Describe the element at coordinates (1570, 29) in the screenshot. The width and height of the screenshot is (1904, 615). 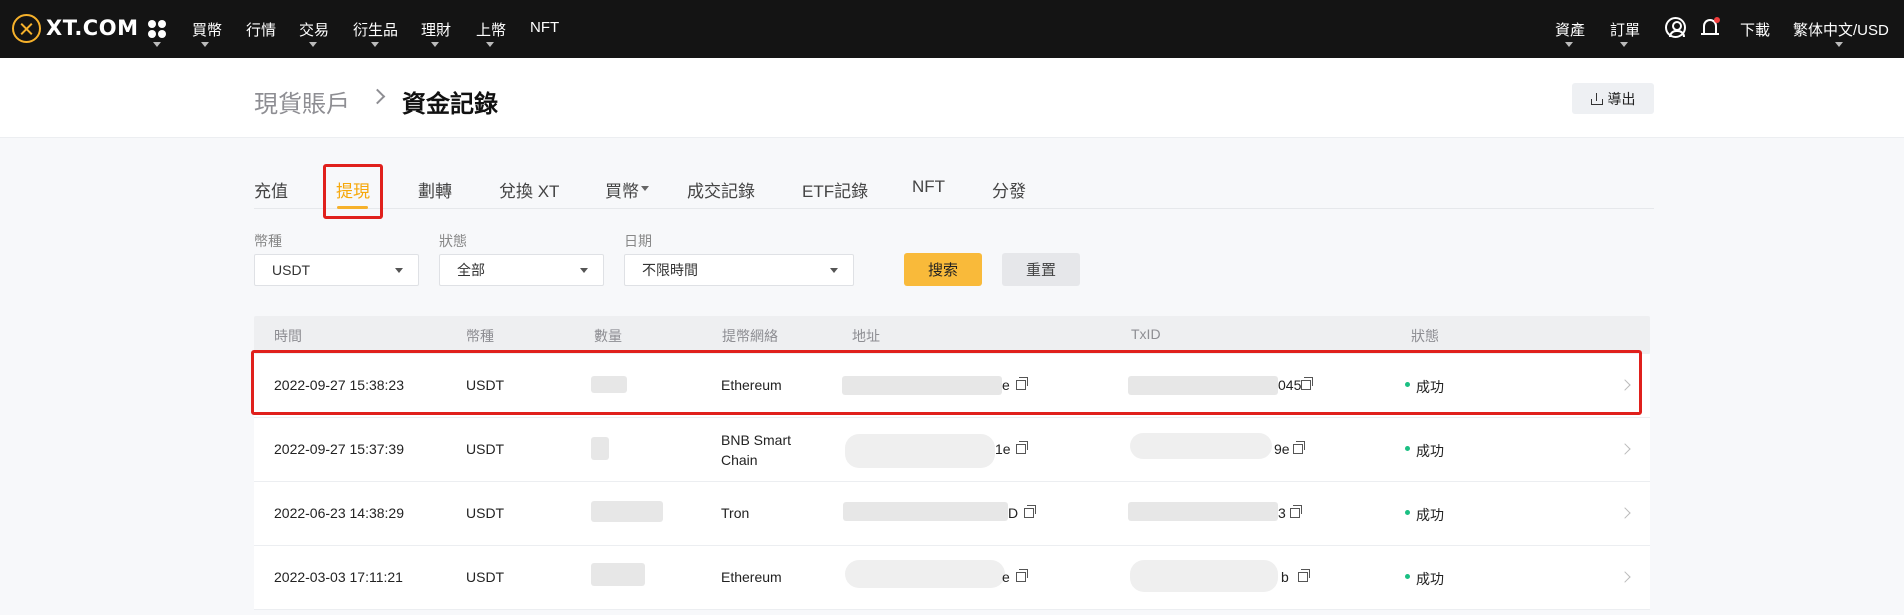
I see `nav-assets: 資產` at that location.